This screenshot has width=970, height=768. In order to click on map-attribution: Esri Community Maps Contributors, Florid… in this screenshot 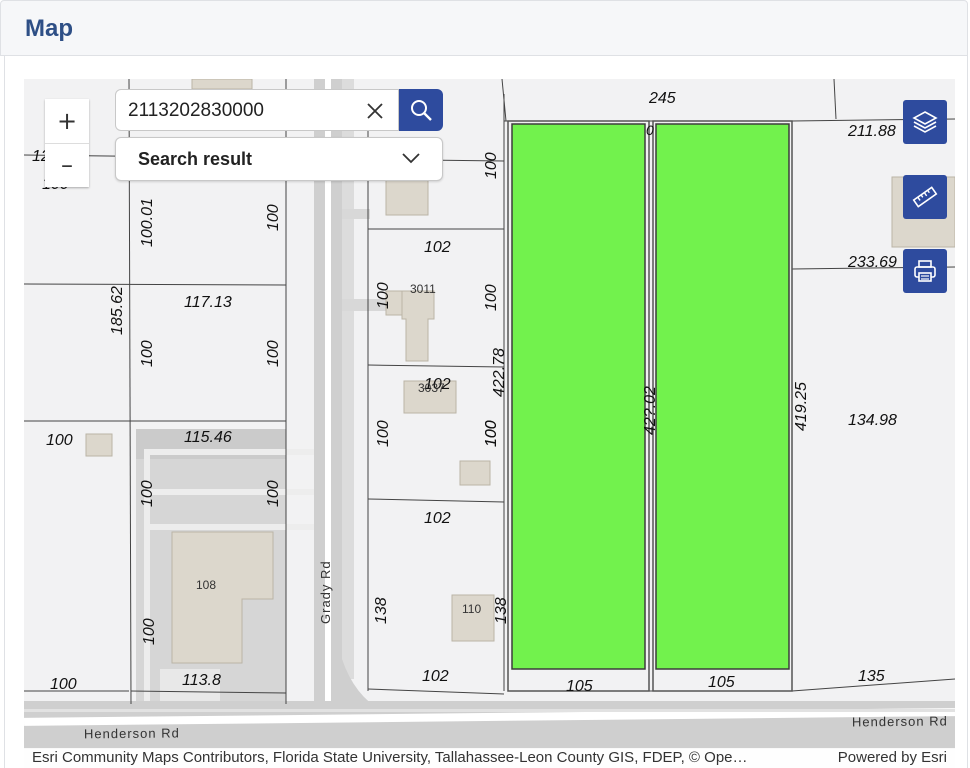, I will do `click(489, 758)`.